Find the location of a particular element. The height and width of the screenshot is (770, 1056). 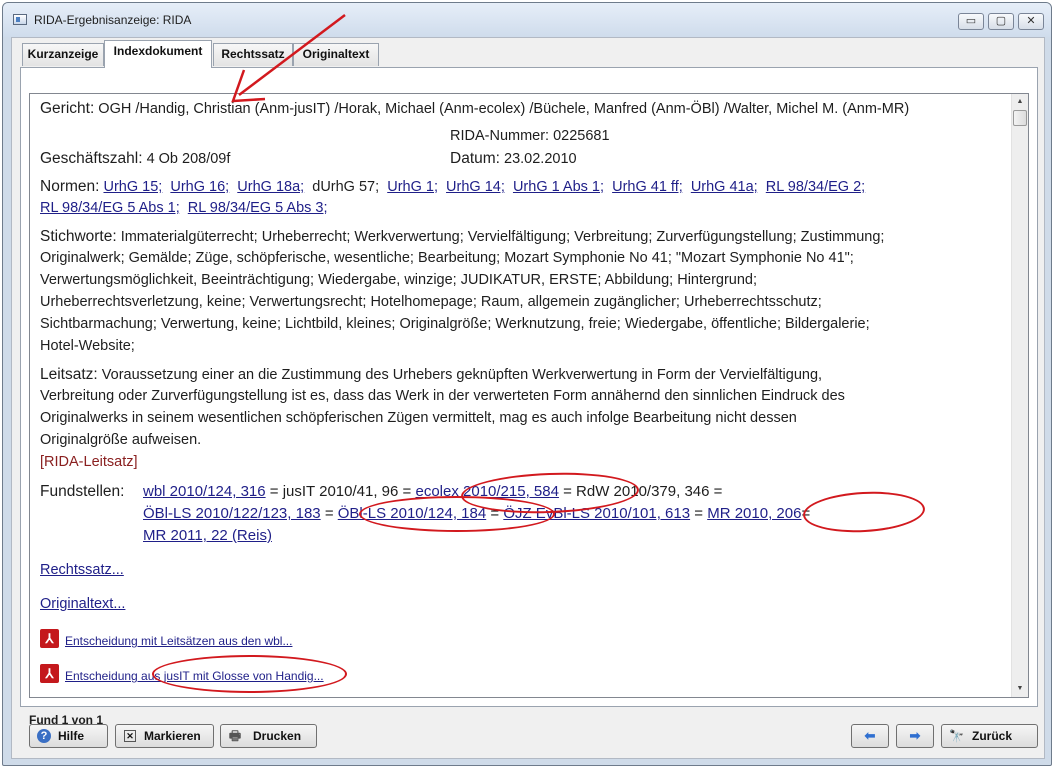

datum-row: Datum: 23.02.2010 is located at coordinates (513, 159).